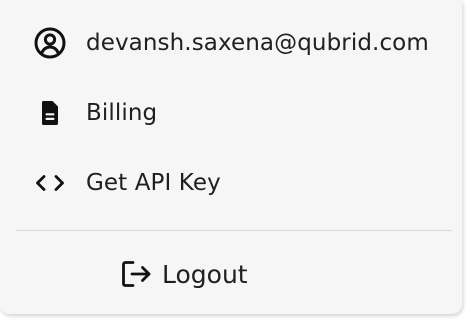  I want to click on document-icon, so click(50, 113).